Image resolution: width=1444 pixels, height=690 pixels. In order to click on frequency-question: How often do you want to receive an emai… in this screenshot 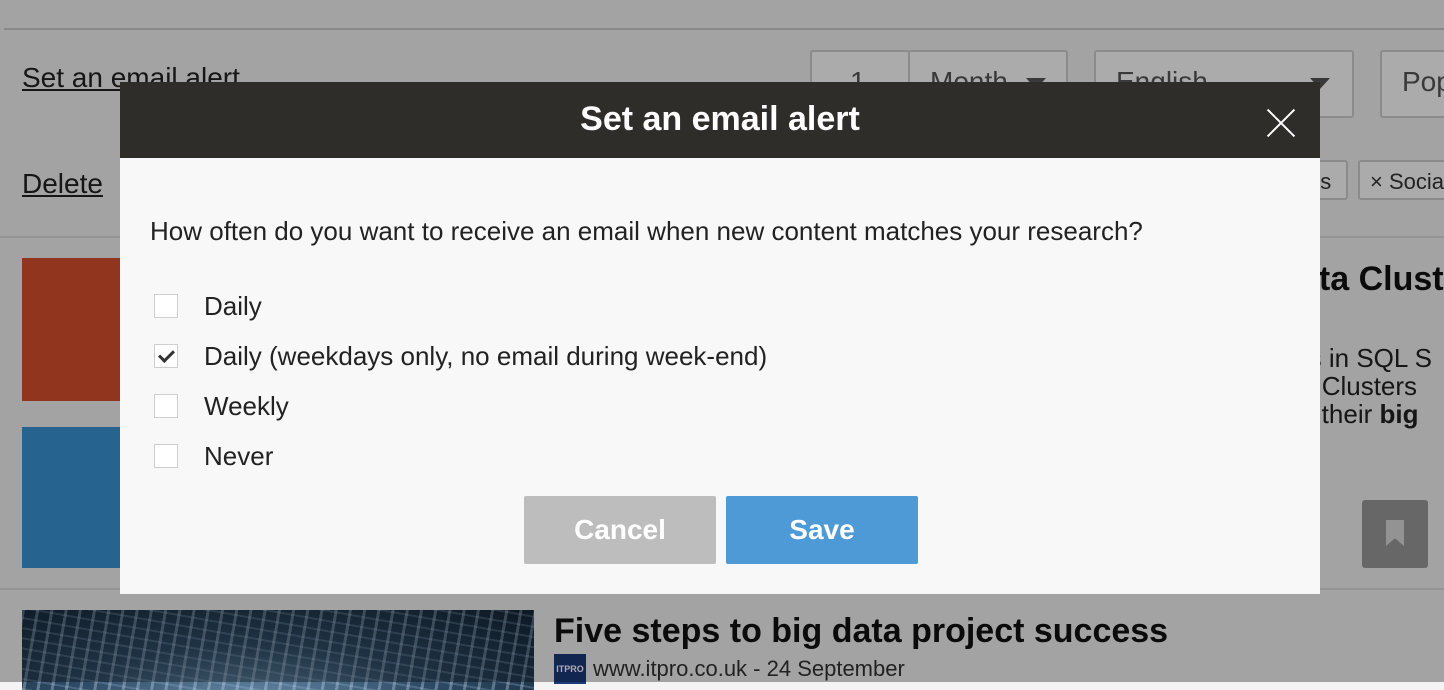, I will do `click(646, 231)`.